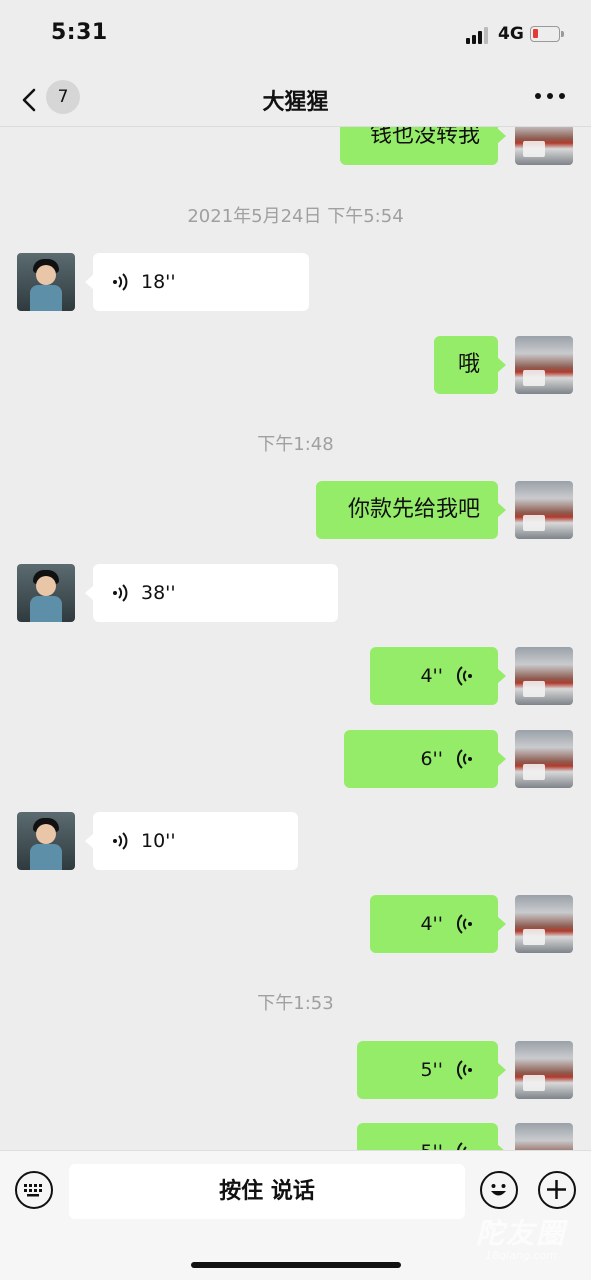  What do you see at coordinates (295, 1003) in the screenshot?
I see `timestamp: 下午1:53` at bounding box center [295, 1003].